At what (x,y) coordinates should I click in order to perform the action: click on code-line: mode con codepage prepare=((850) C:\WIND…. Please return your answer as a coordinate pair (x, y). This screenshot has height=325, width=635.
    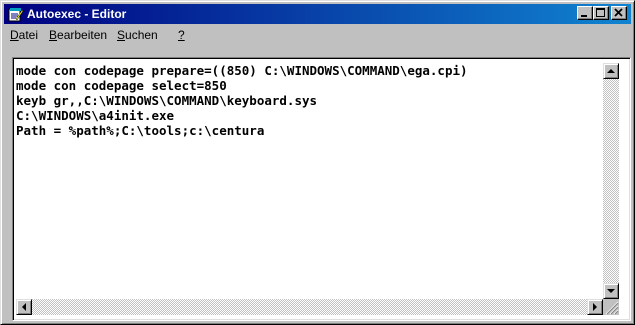
    Looking at the image, I should click on (242, 70).